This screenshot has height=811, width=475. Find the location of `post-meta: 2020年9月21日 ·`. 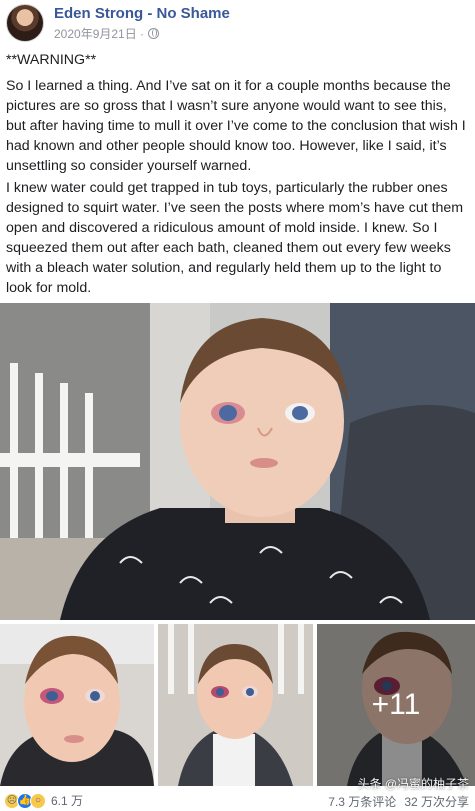

post-meta: 2020年9月21日 · is located at coordinates (107, 33).